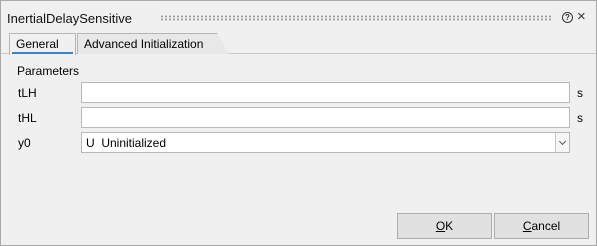 The height and width of the screenshot is (246, 597). I want to click on cancel-label-rest: ancel, so click(546, 226).